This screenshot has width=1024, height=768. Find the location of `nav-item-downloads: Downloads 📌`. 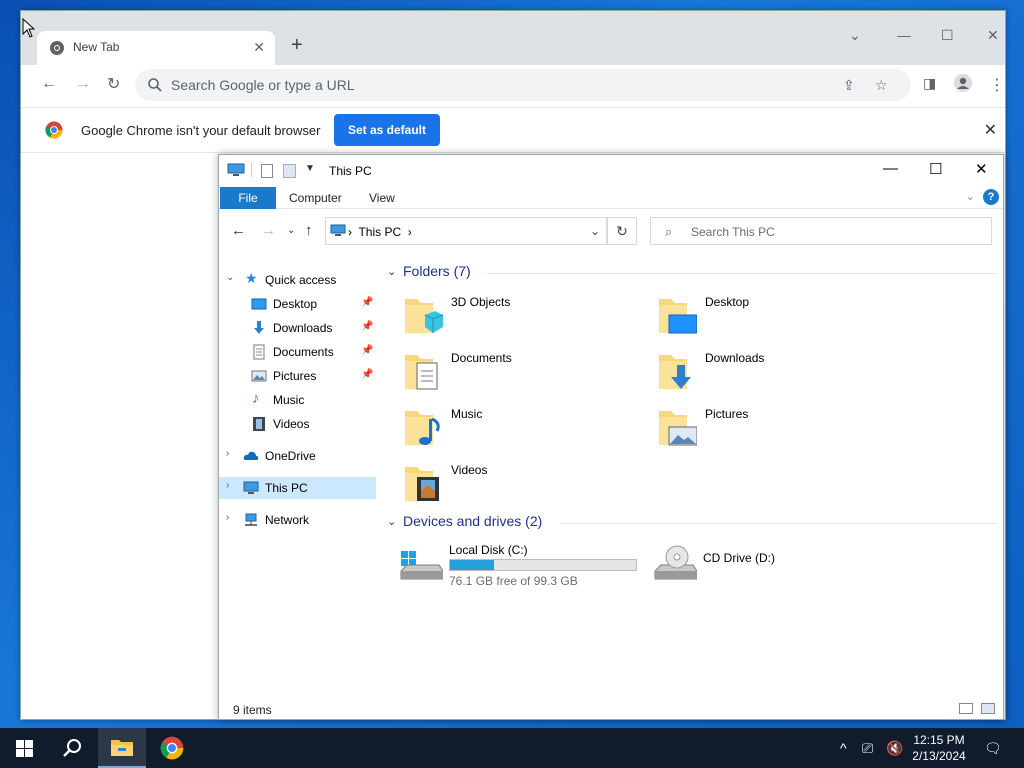

nav-item-downloads: Downloads 📌 is located at coordinates (297, 328).